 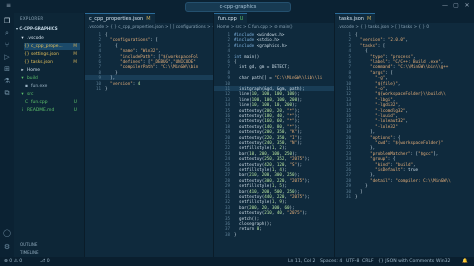 What do you see at coordinates (246, 218) in the screenshot?
I see `code-line: getch();` at bounding box center [246, 218].